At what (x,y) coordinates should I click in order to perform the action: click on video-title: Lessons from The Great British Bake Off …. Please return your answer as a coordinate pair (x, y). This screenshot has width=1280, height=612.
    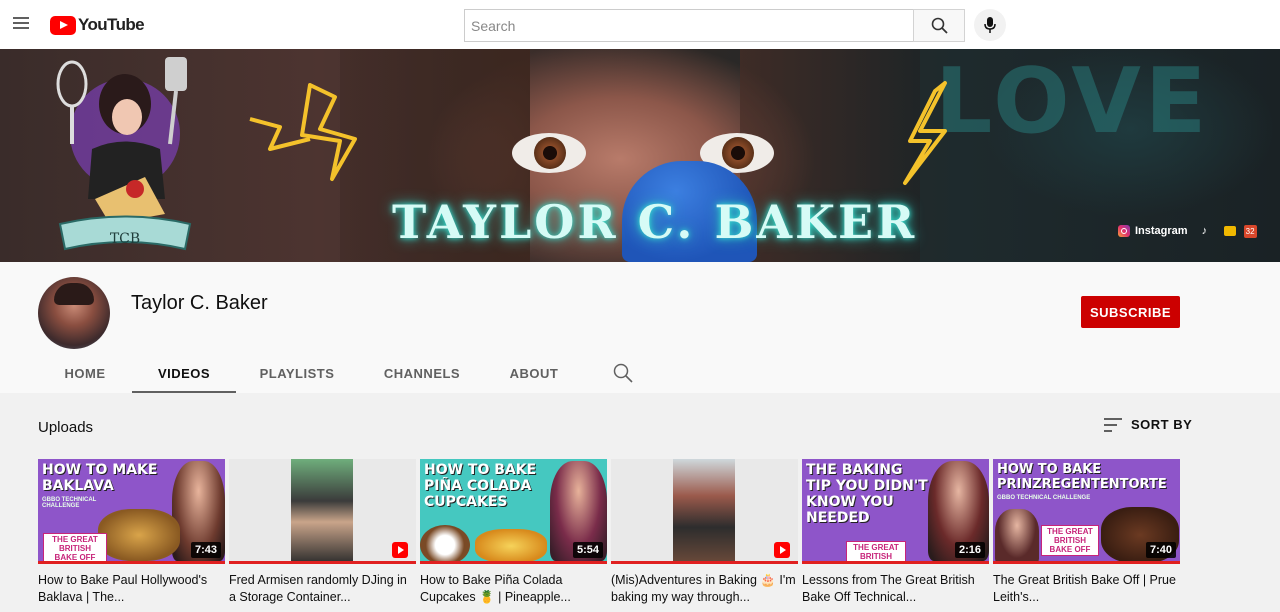
    Looking at the image, I should click on (895, 589).